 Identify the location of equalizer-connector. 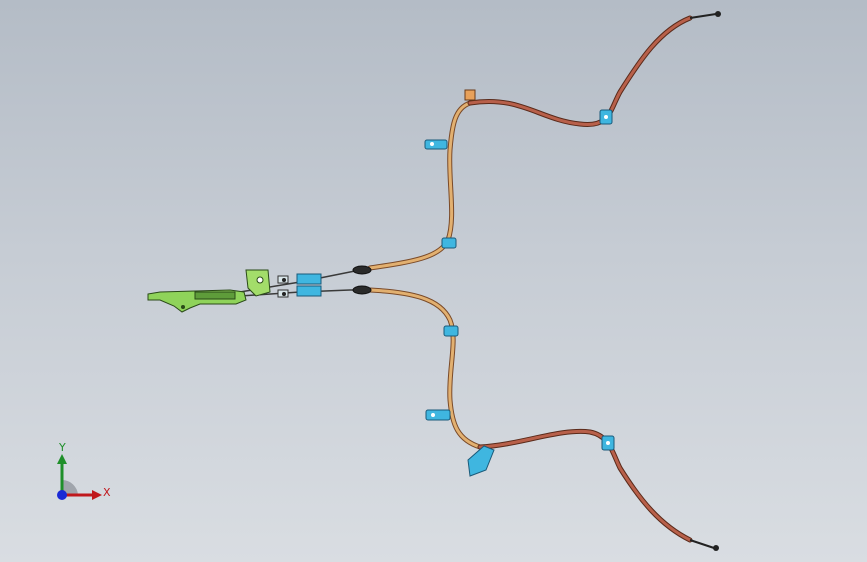
(299, 285).